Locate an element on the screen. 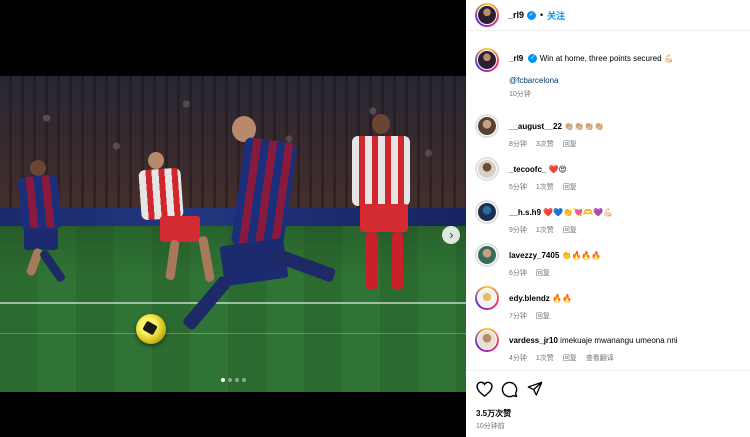  follow-button: 关注 is located at coordinates (556, 15).